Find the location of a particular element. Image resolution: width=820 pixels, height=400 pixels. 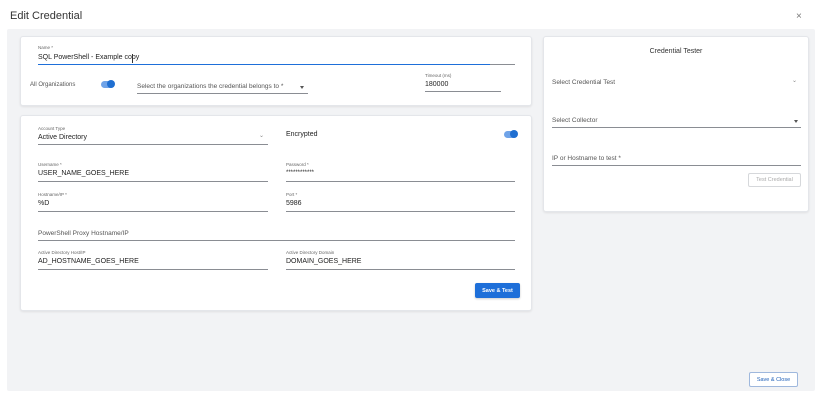

ad-host-label: Active Directory Host/IP is located at coordinates (62, 252).